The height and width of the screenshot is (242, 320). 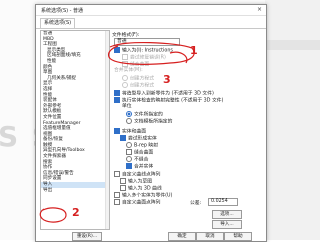 I want to click on tab-system-options: 系统选项(S), so click(x=58, y=23).